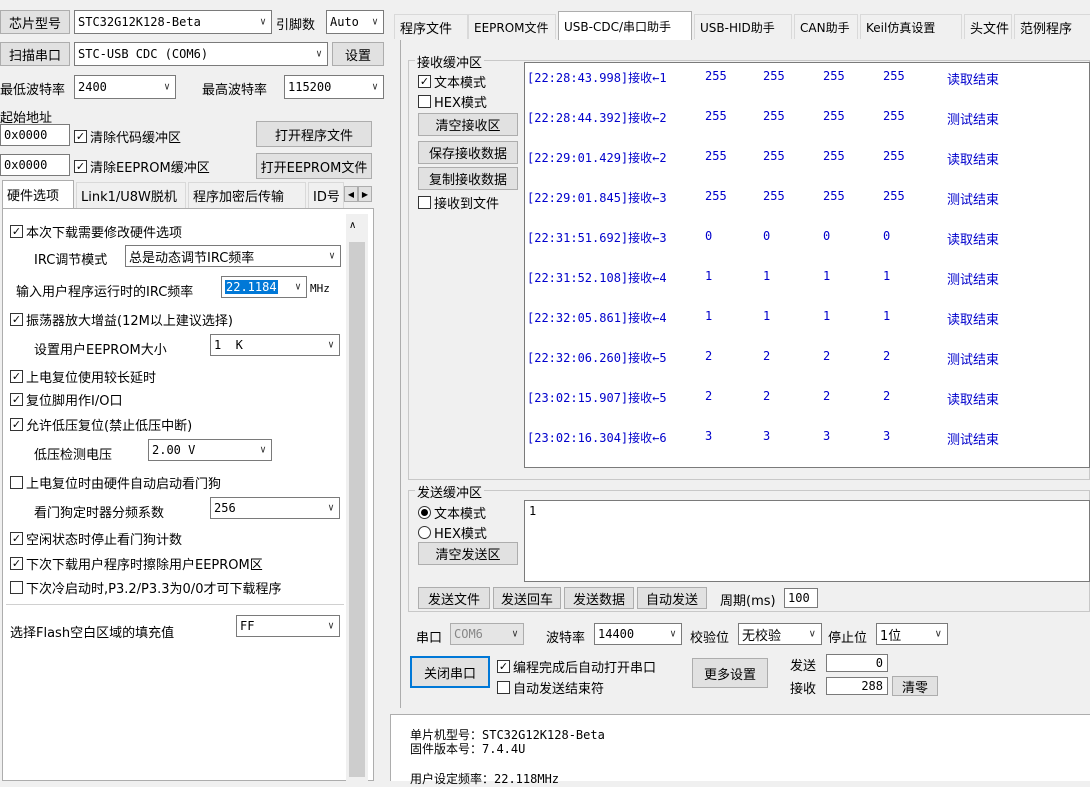 The height and width of the screenshot is (787, 1090). Describe the element at coordinates (450, 672) in the screenshot. I see `close-port-button: 关闭串口` at that location.